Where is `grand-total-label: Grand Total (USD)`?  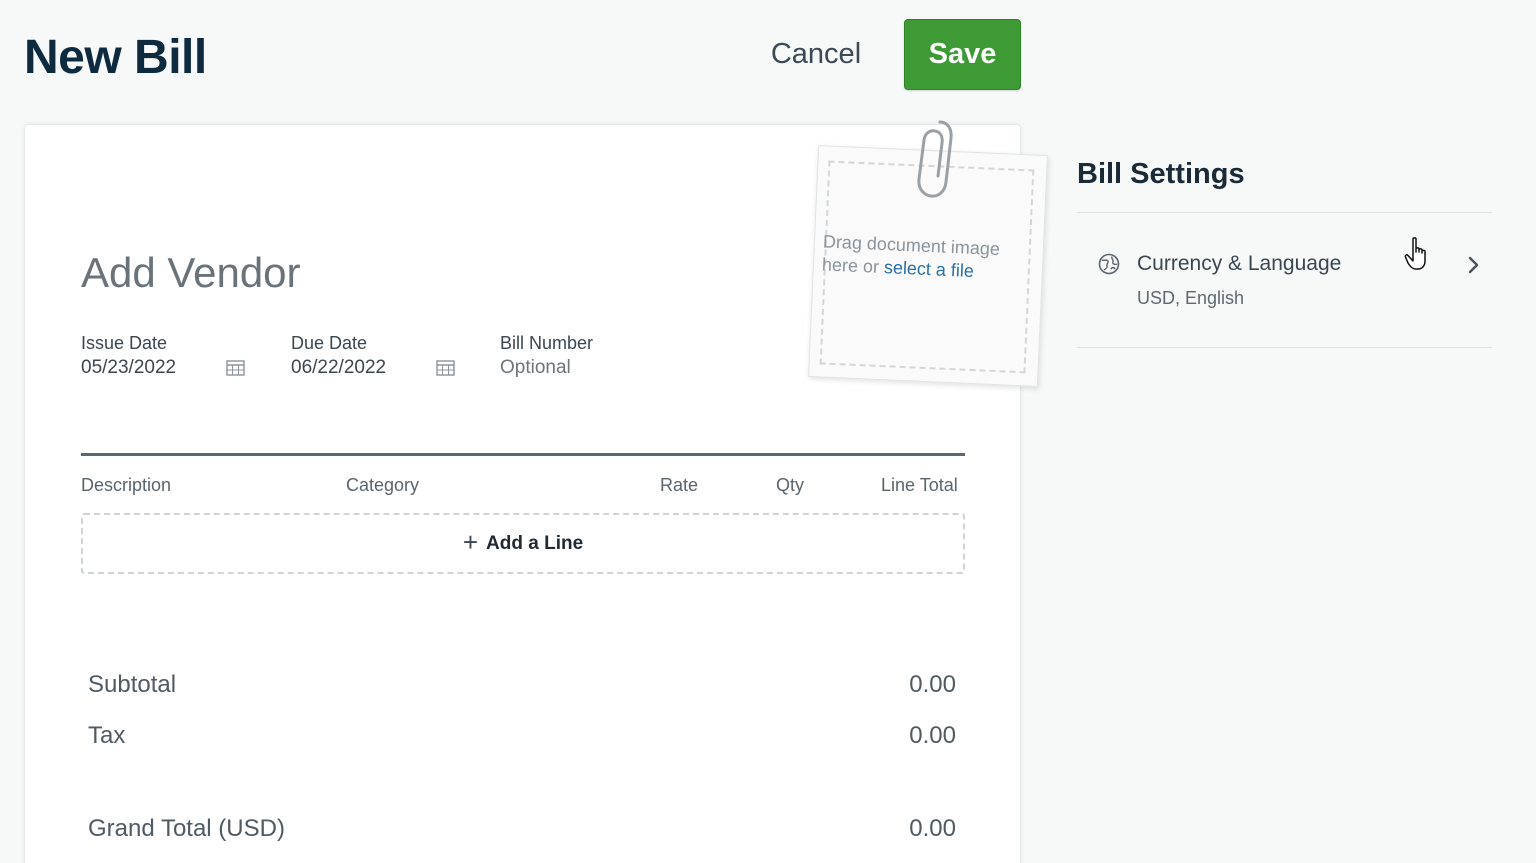
grand-total-label: Grand Total (USD) is located at coordinates (186, 828).